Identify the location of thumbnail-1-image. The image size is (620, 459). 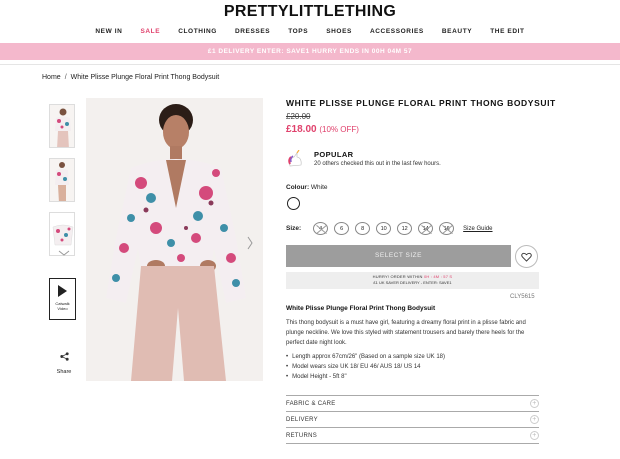
(62, 126).